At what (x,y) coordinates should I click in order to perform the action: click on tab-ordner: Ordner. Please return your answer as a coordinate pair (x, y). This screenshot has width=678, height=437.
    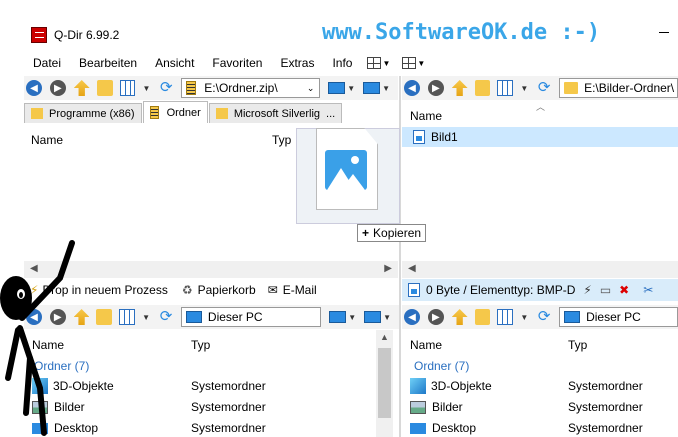
    Looking at the image, I should click on (175, 112).